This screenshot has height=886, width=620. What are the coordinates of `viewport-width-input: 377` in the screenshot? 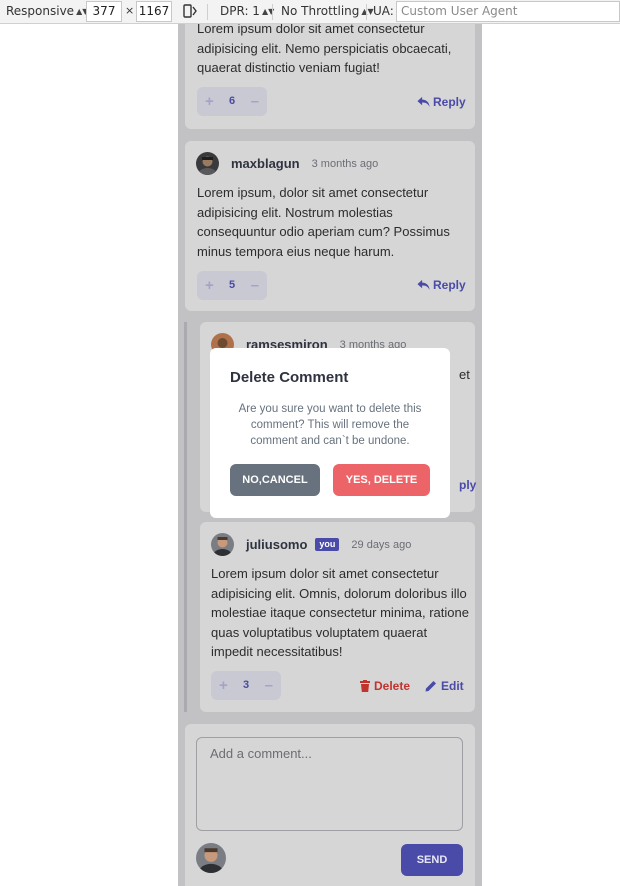 It's located at (104, 11).